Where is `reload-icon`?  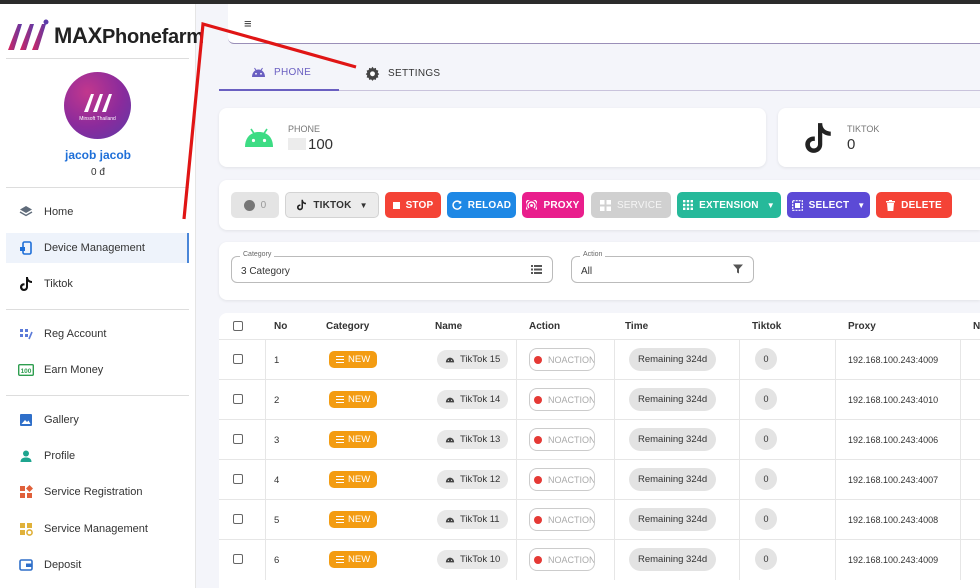 reload-icon is located at coordinates (457, 205).